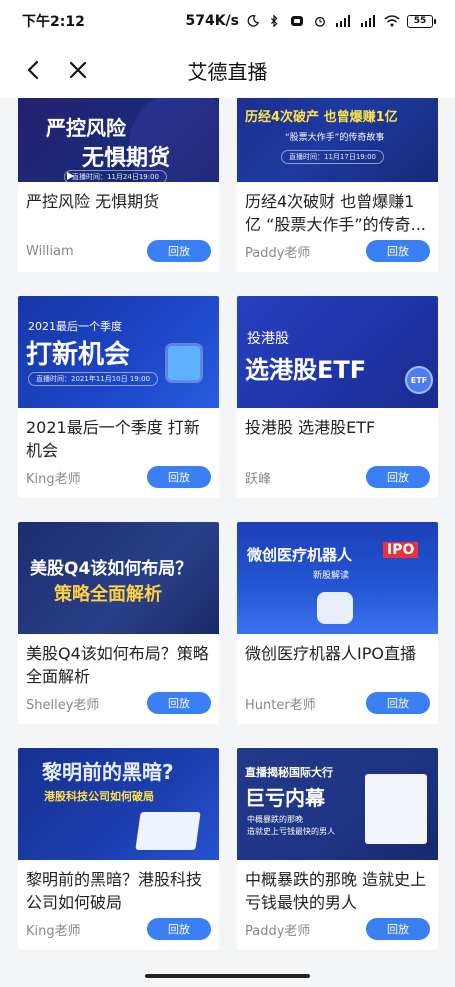  I want to click on nav-bar: 艾德直播, so click(227, 70).